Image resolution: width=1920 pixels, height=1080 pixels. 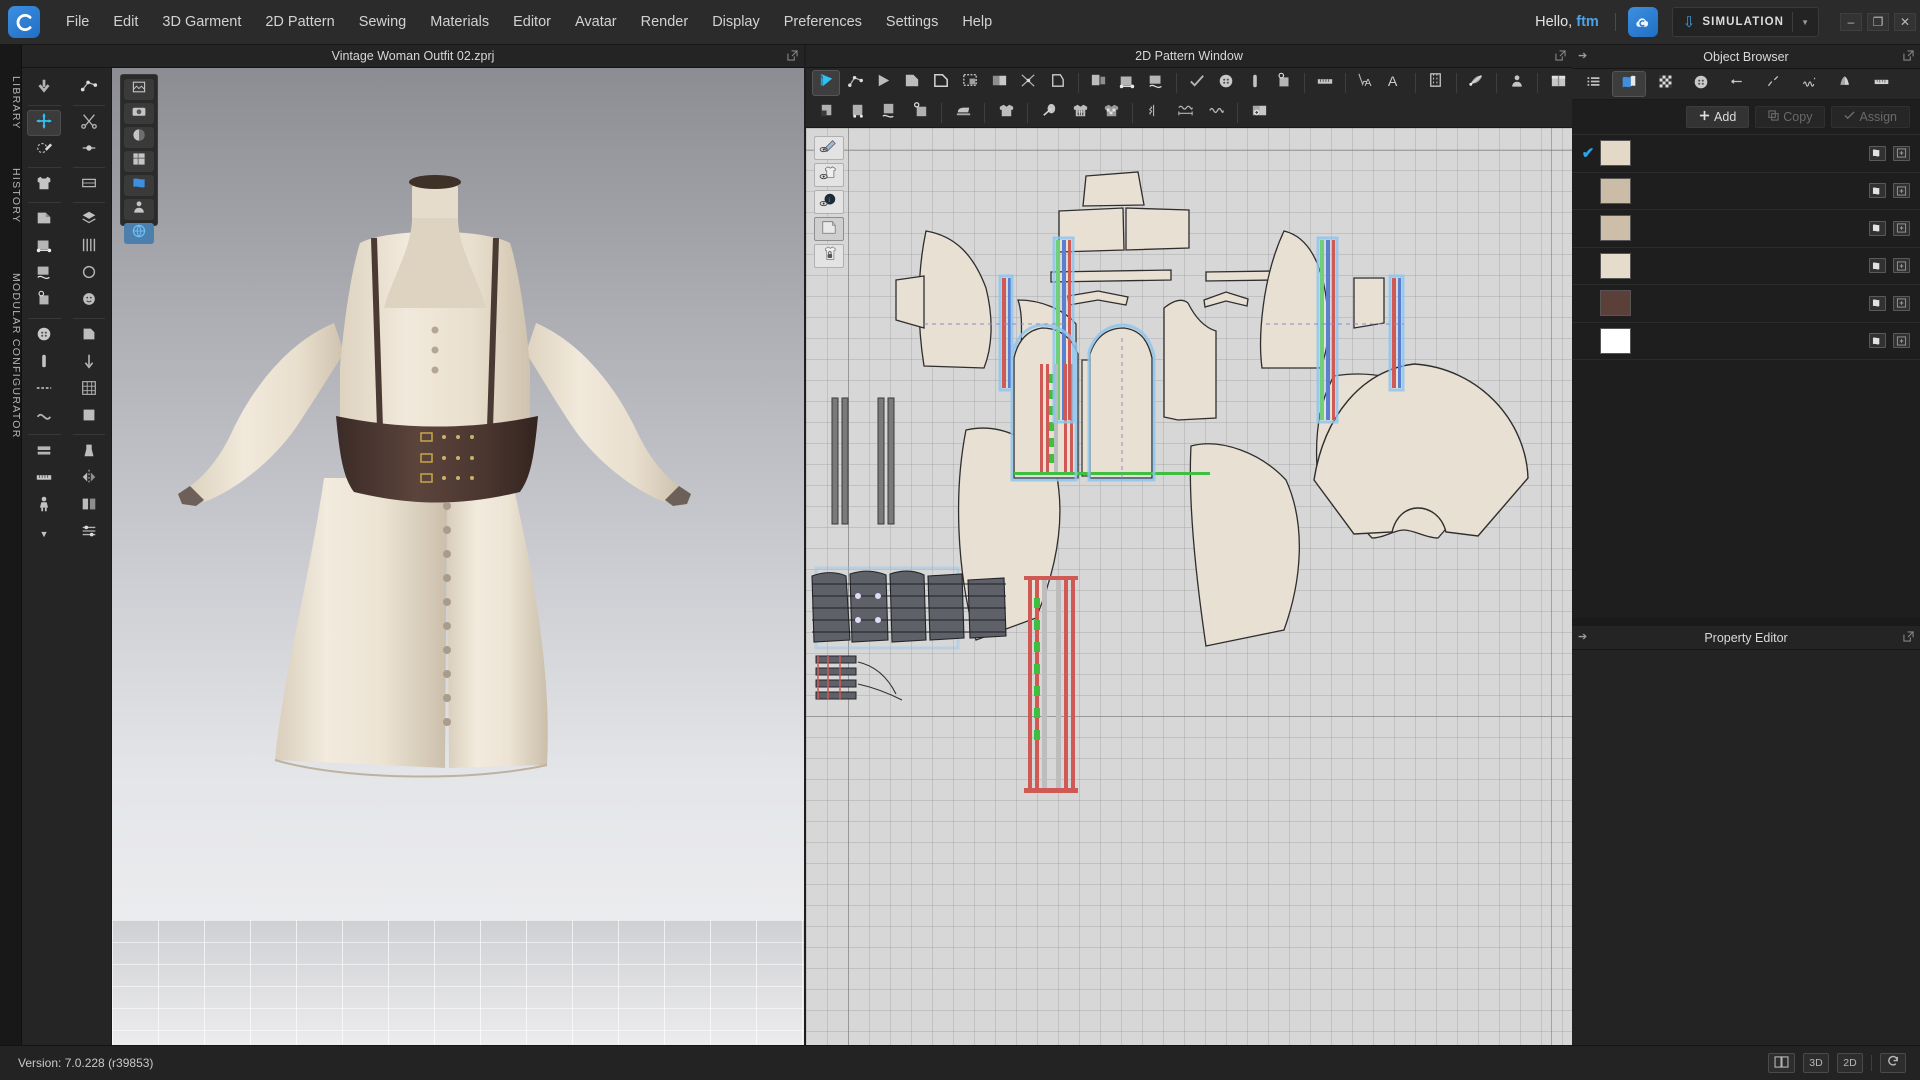 What do you see at coordinates (11, 353) in the screenshot?
I see `sidebar-tab-modular-configurator: MODULAR CONFIGURATOR` at bounding box center [11, 353].